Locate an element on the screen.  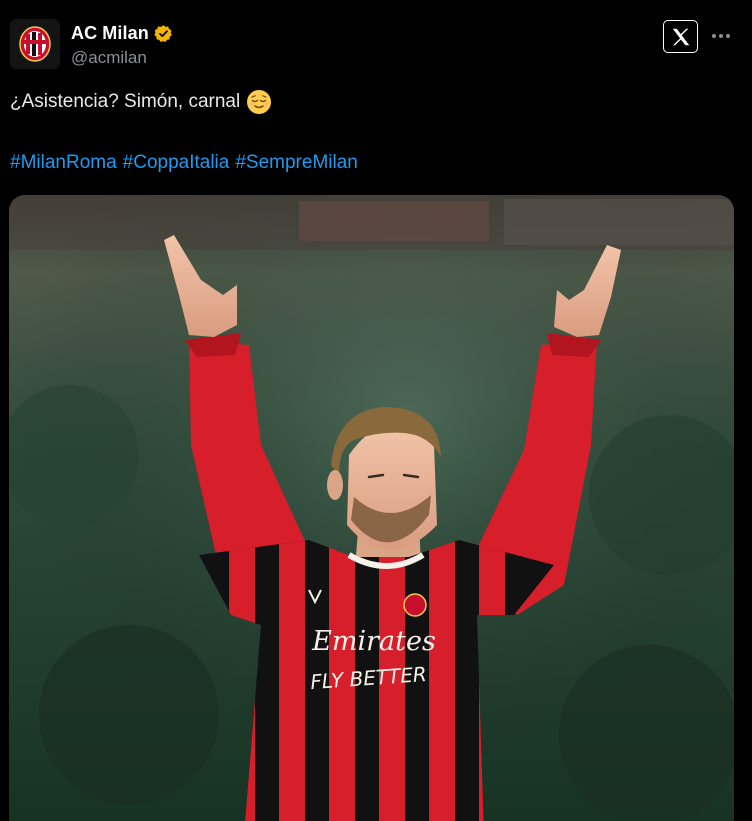
hashtag-sempremilan: #SempreMilan is located at coordinates (296, 162).